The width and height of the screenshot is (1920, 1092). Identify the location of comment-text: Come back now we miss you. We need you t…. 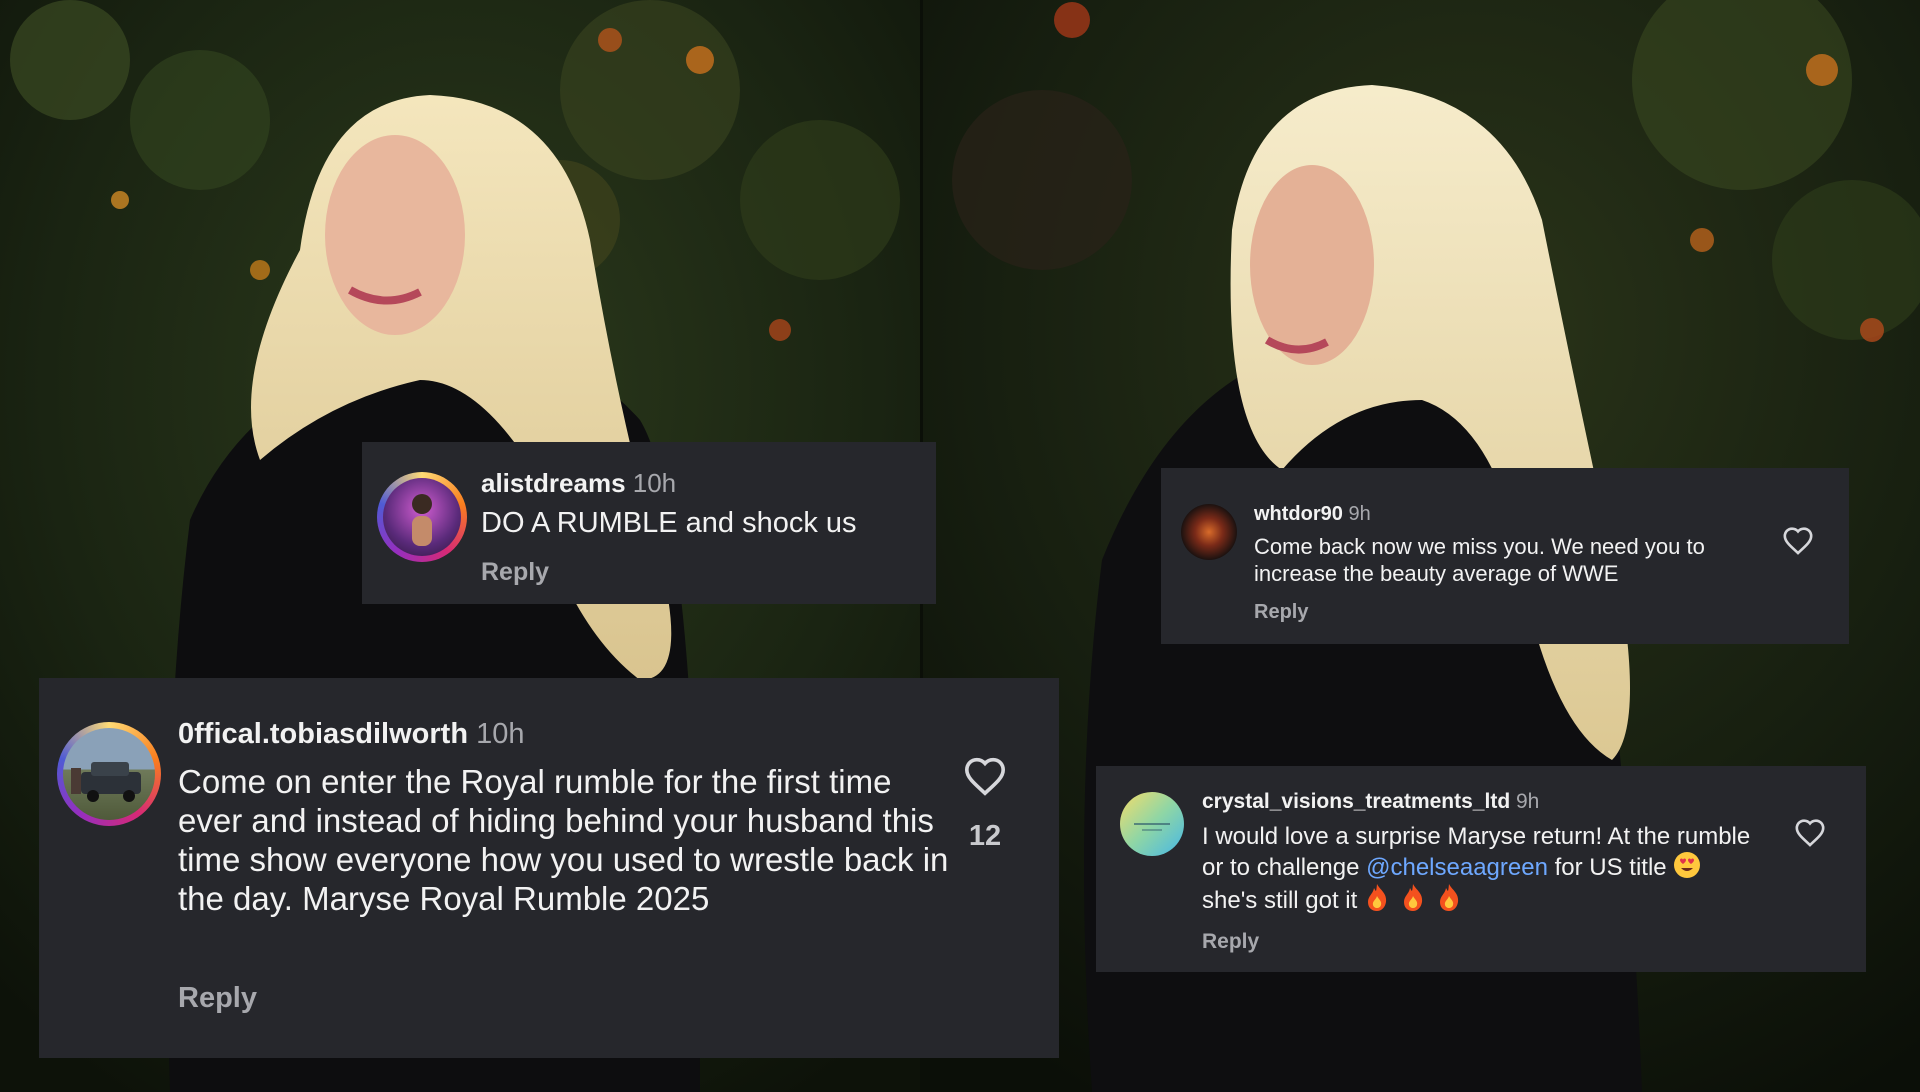
(1479, 560).